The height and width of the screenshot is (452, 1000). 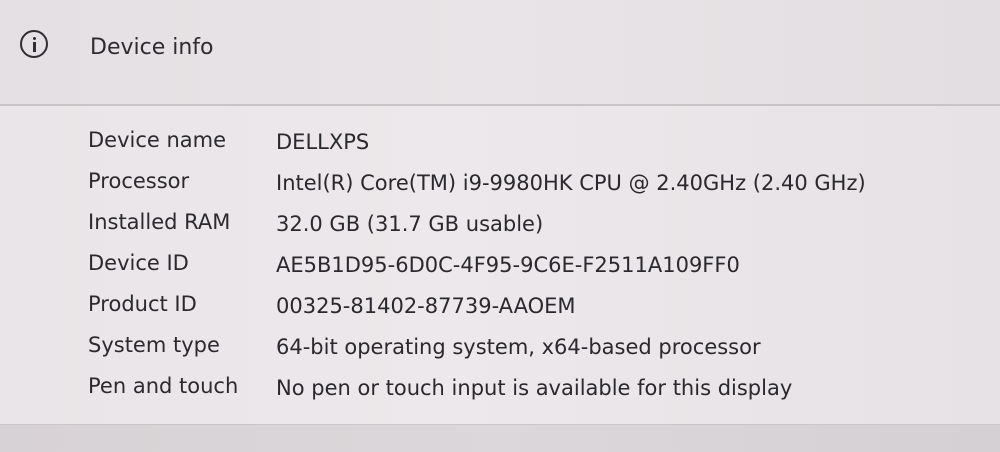 What do you see at coordinates (138, 263) in the screenshot?
I see `spec-label: Device ID` at bounding box center [138, 263].